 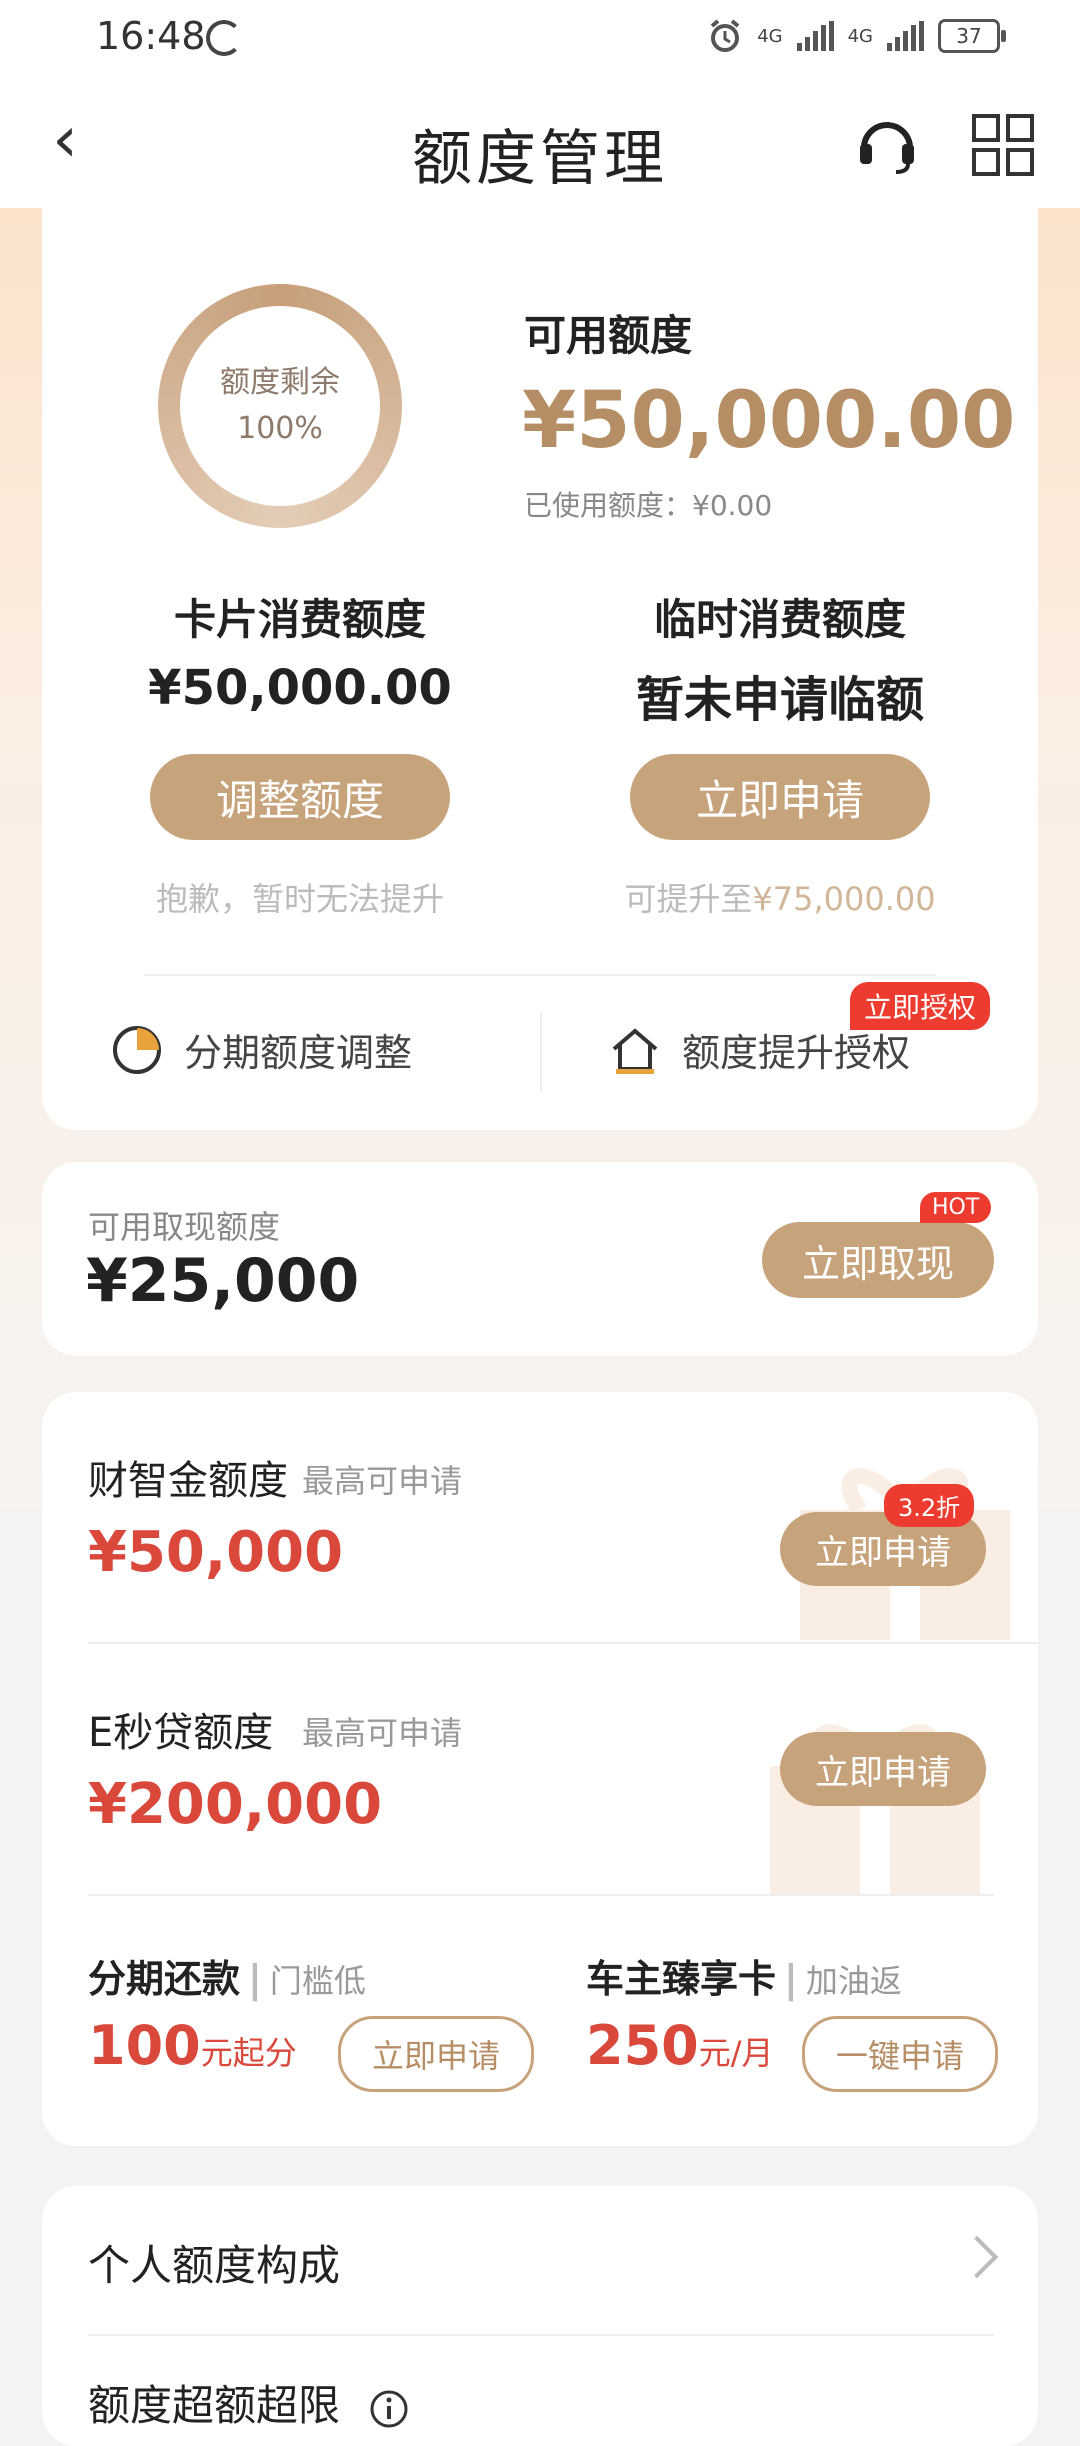 What do you see at coordinates (642, 2045) in the screenshot?
I see `car-card-num: 250` at bounding box center [642, 2045].